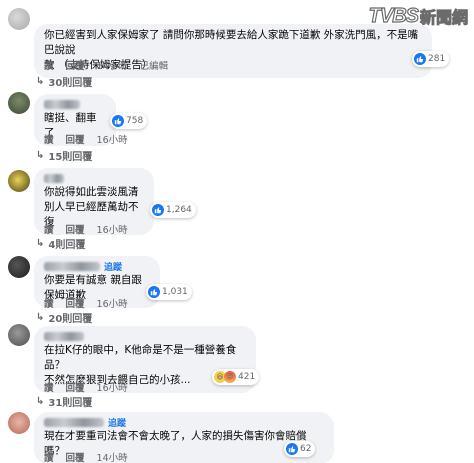 Image resolution: width=474 pixels, height=463 pixels. What do you see at coordinates (306, 449) in the screenshot?
I see `reaction-number: 62` at bounding box center [306, 449].